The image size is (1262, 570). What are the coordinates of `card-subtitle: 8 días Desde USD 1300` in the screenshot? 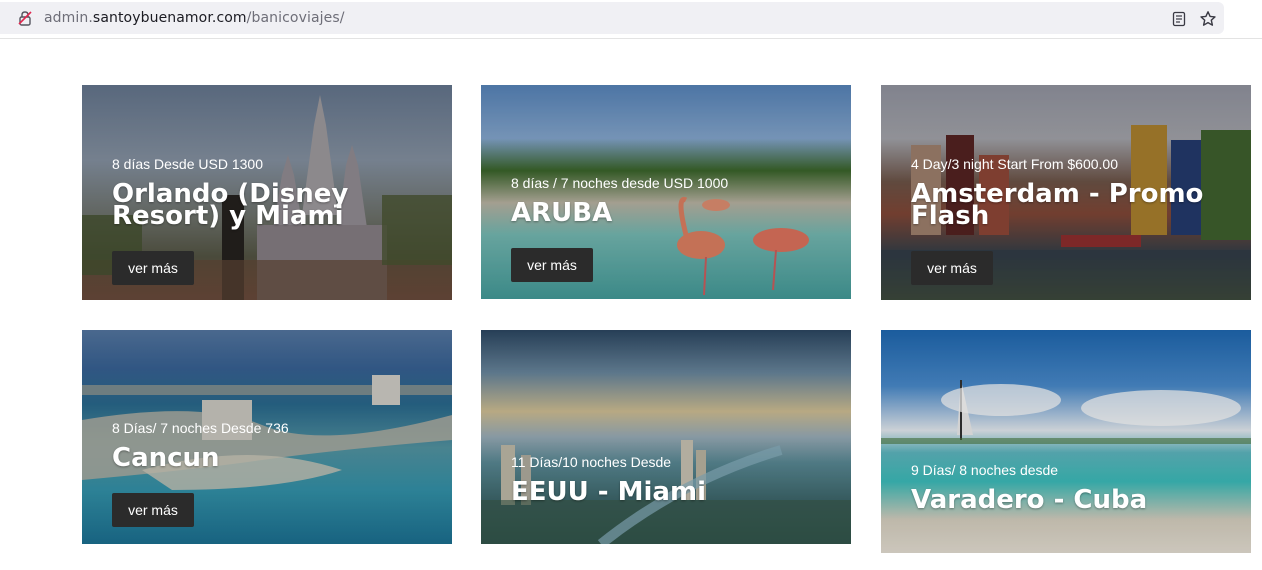 It's located at (187, 164).